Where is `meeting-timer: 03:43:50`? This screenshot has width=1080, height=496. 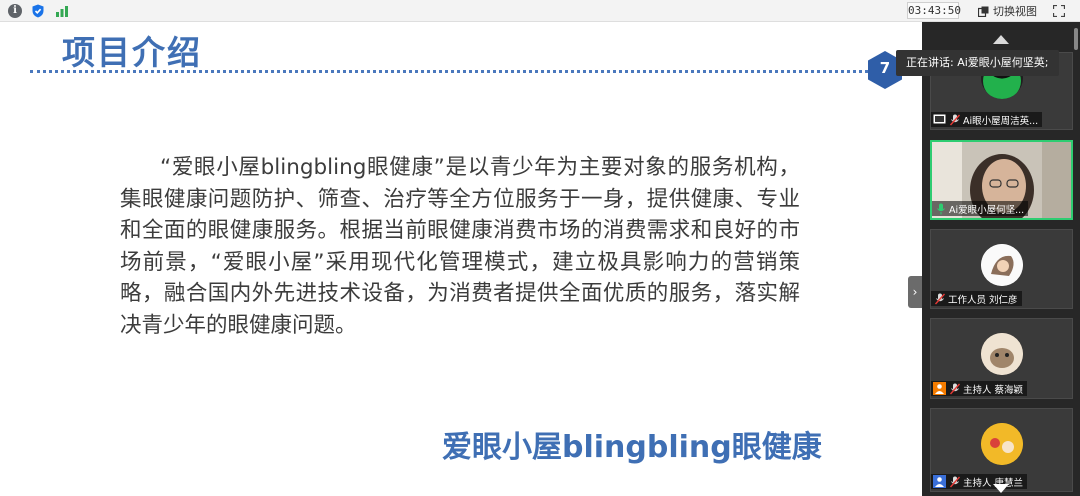 meeting-timer: 03:43:50 is located at coordinates (934, 10).